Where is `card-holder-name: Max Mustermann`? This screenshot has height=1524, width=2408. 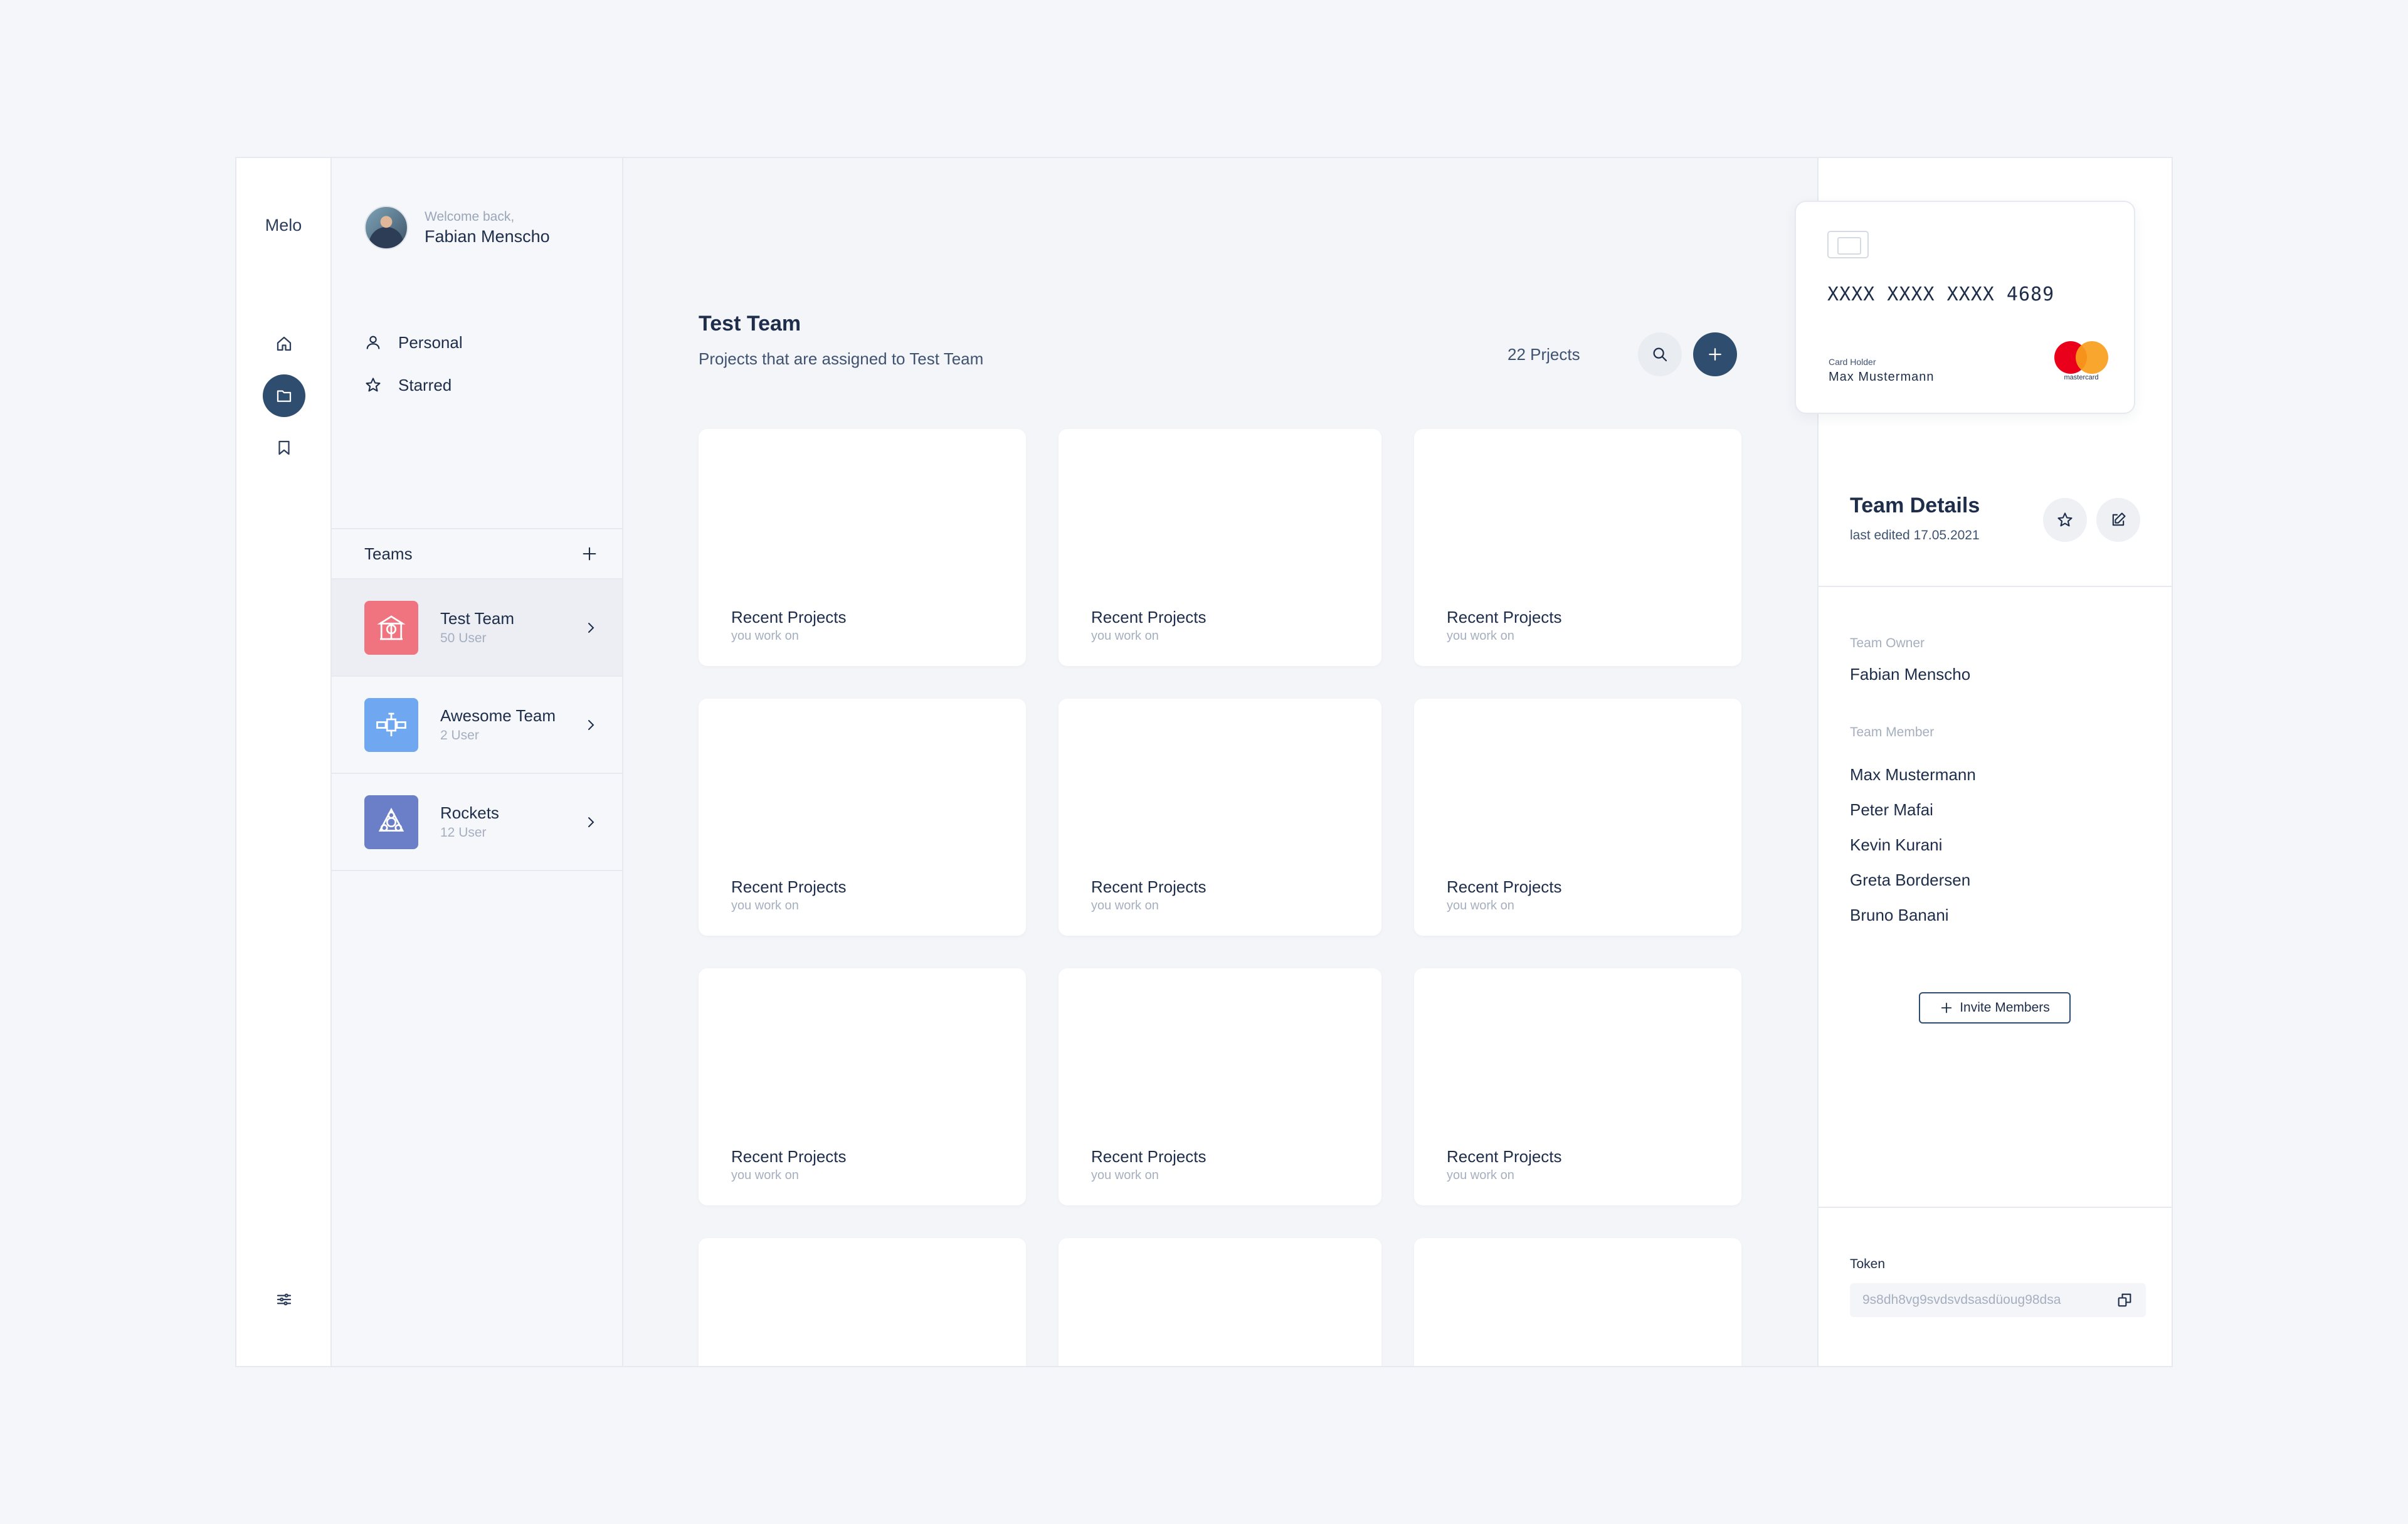 card-holder-name: Max Mustermann is located at coordinates (1882, 377).